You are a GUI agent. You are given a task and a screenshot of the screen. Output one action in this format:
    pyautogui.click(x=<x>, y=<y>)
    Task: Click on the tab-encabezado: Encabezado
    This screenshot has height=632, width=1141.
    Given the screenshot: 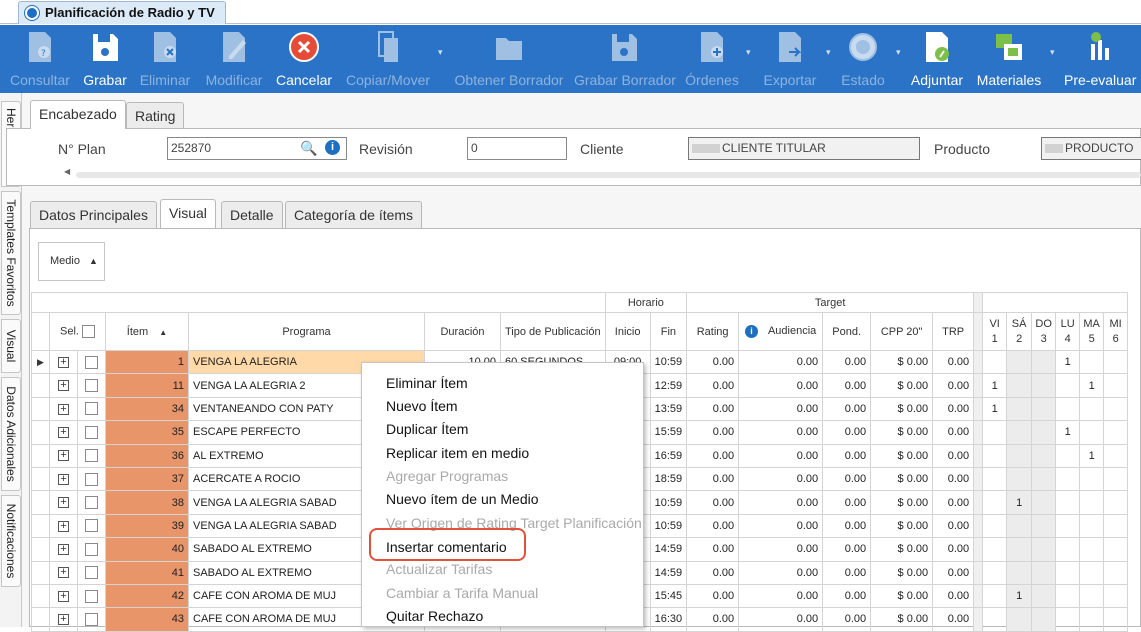 What is the action you would take?
    pyautogui.click(x=78, y=114)
    